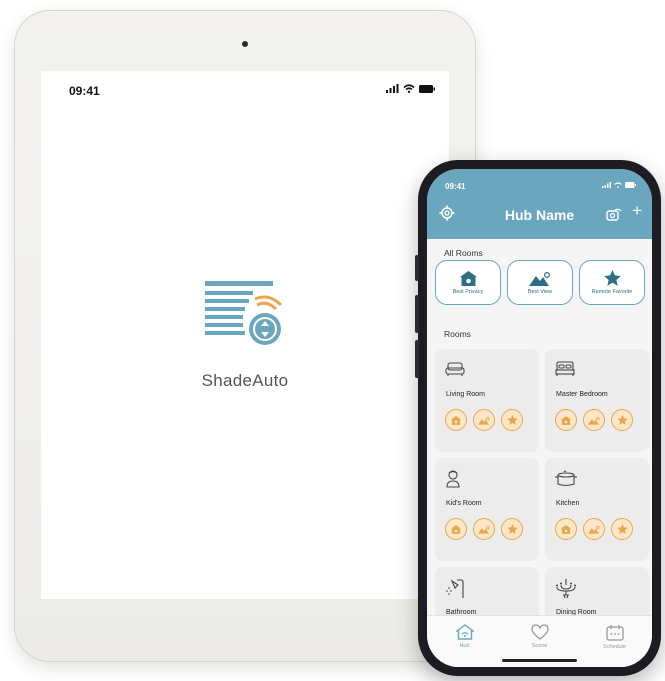 This screenshot has height=681, width=665. What do you see at coordinates (245, 380) in the screenshot?
I see `brand-name: ShadeAuto` at bounding box center [245, 380].